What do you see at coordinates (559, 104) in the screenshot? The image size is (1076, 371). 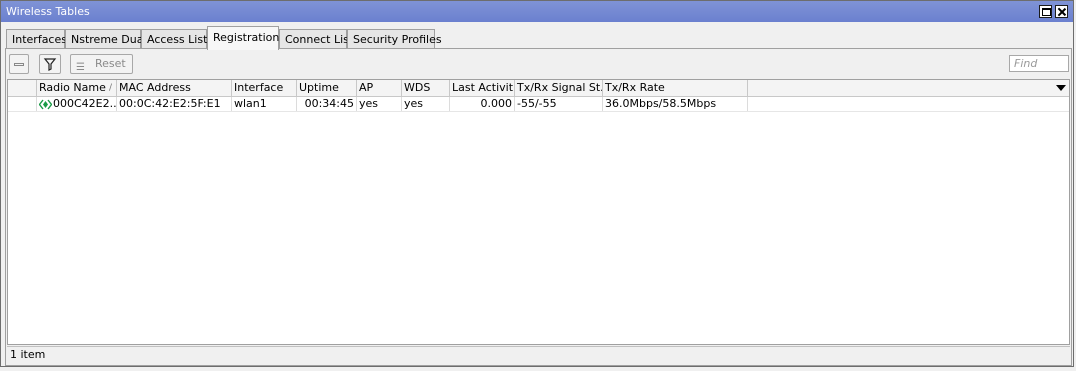 I see `cell-signal-strength: -55/-55` at bounding box center [559, 104].